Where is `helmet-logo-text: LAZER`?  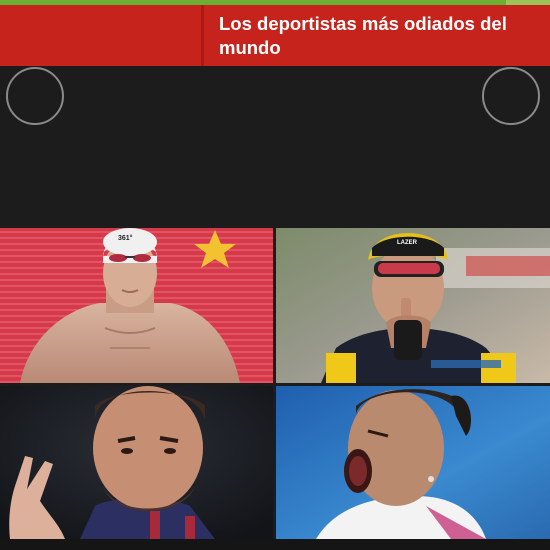 helmet-logo-text: LAZER is located at coordinates (407, 243).